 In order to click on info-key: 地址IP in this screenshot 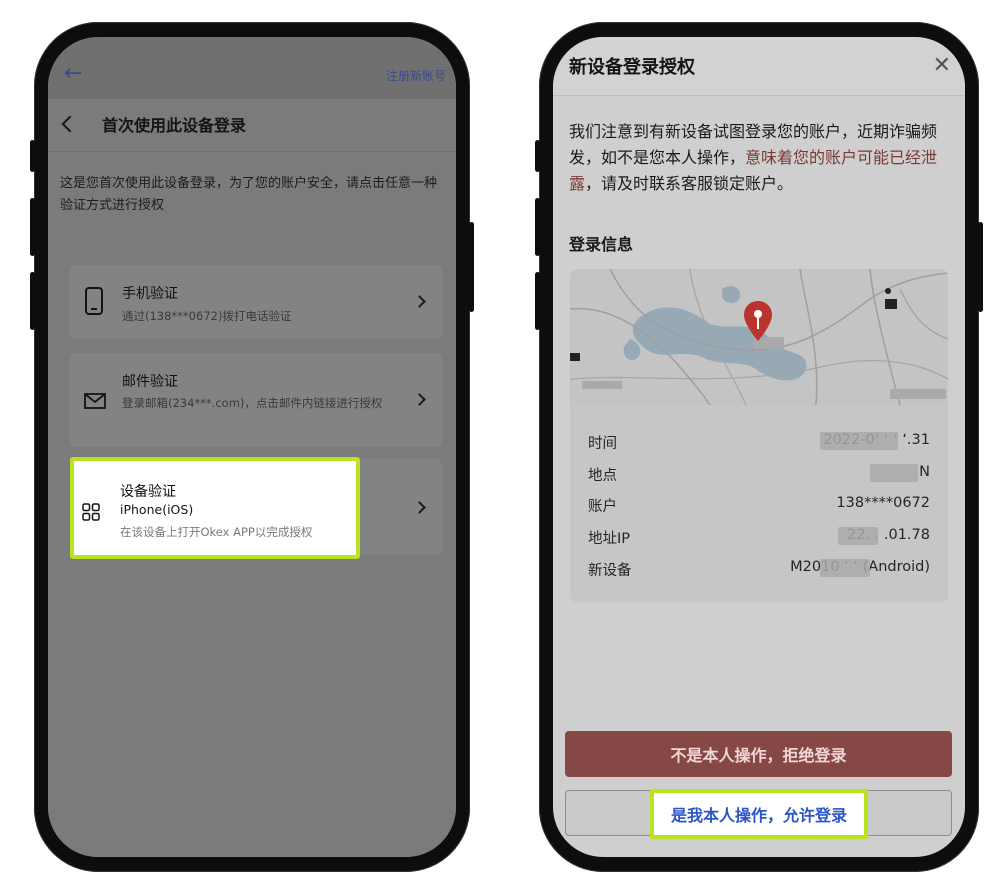, I will do `click(609, 539)`.